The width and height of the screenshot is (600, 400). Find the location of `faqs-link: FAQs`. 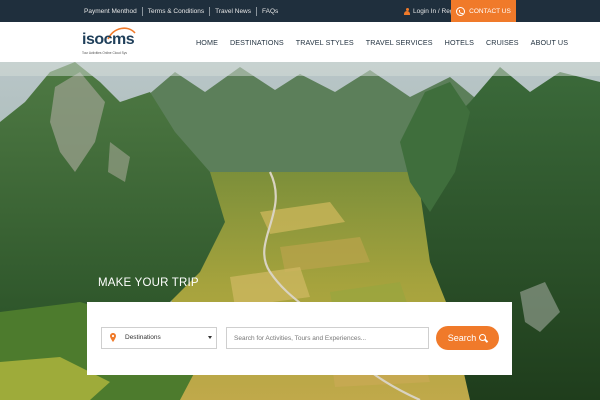

faqs-link: FAQs is located at coordinates (270, 11).